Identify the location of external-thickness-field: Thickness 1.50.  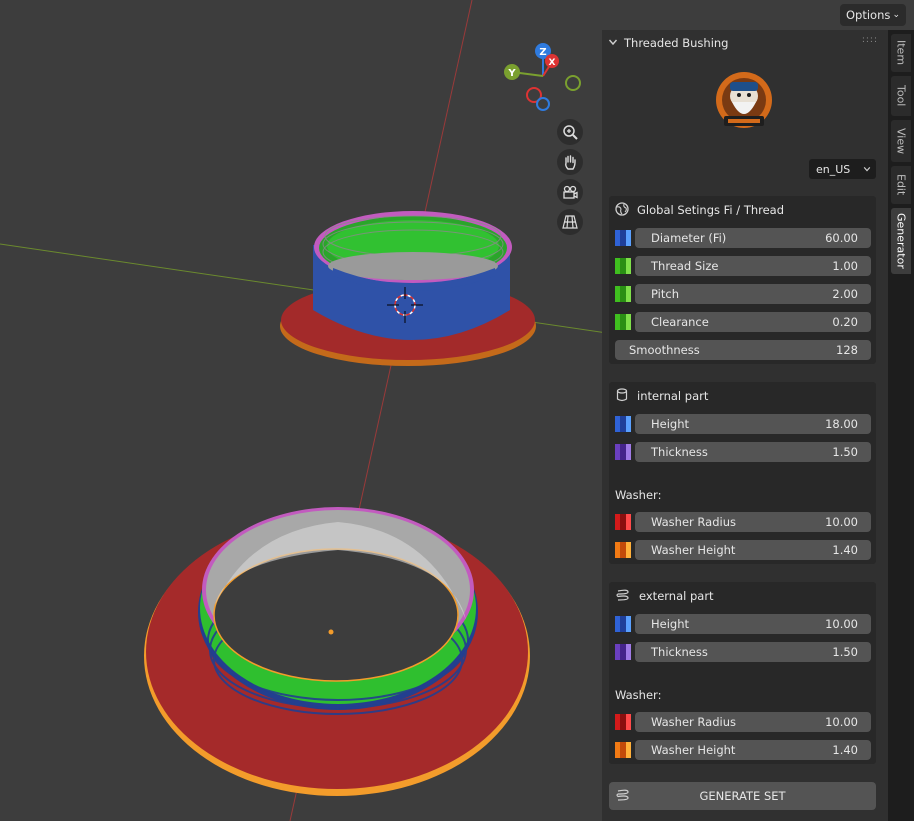
(753, 652).